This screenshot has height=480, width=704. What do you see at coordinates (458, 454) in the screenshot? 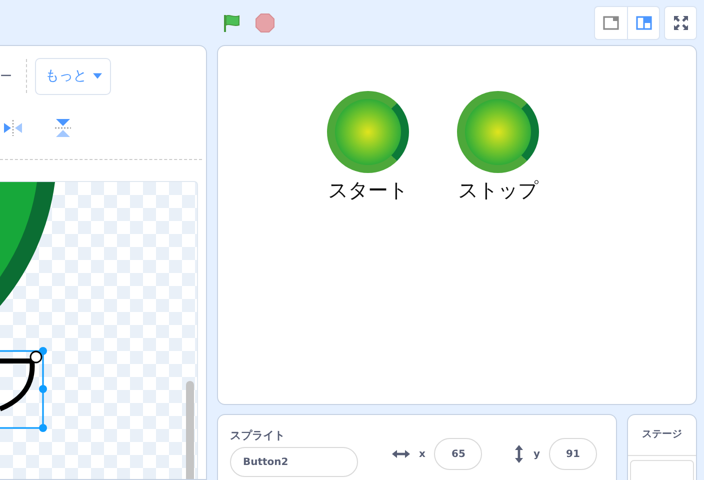
I see `x-field: 65` at bounding box center [458, 454].